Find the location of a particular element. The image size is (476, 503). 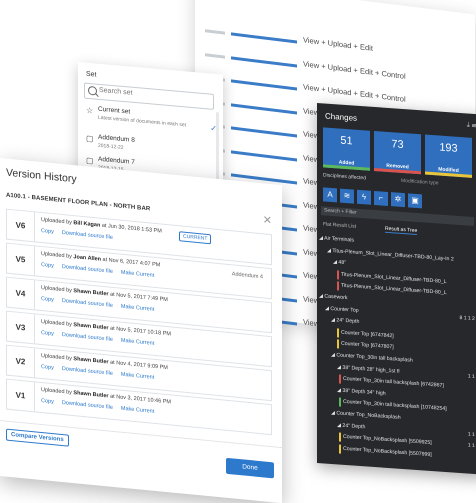

checkmark-icon: ✓ is located at coordinates (213, 128).